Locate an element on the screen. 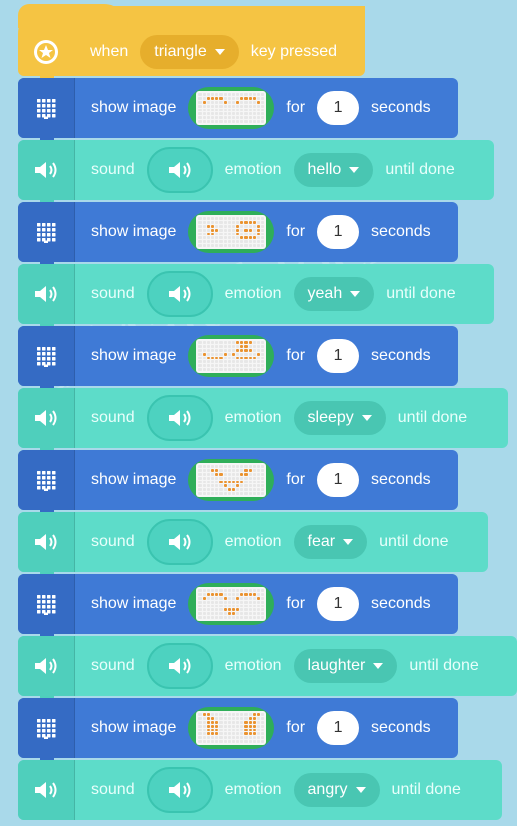 The height and width of the screenshot is (826, 517). for-label: for is located at coordinates (296, 479).